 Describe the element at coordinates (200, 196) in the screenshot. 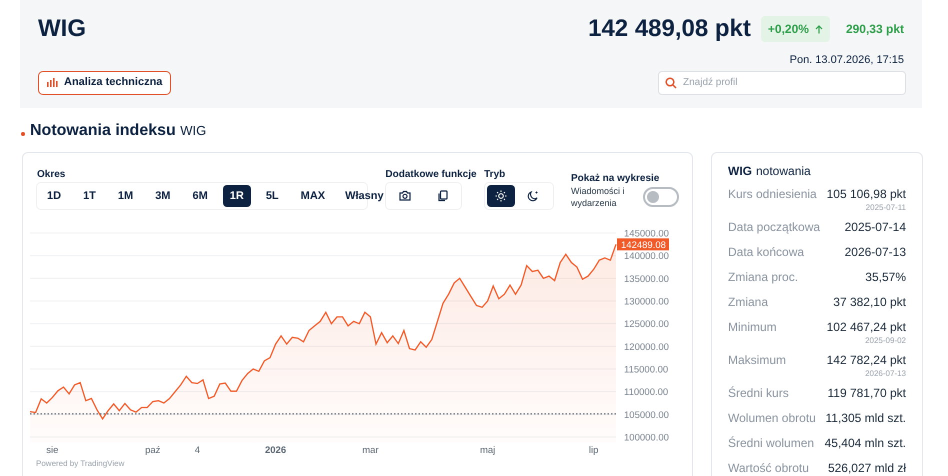

I see `period-tab: 6M` at that location.